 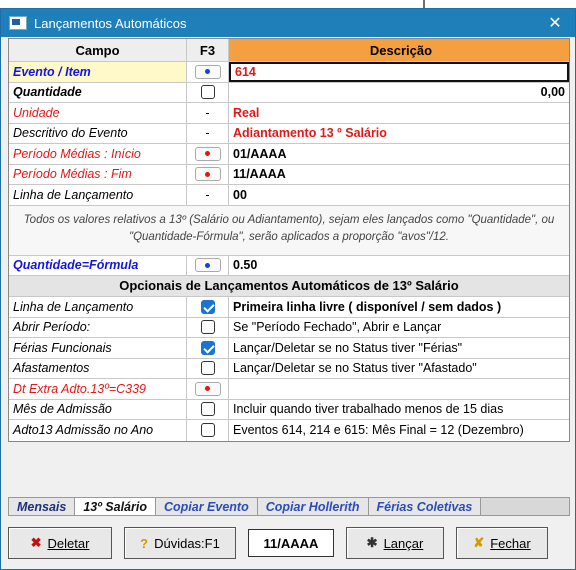 I want to click on help-button: ? Dúvidas:F1, so click(x=180, y=543).